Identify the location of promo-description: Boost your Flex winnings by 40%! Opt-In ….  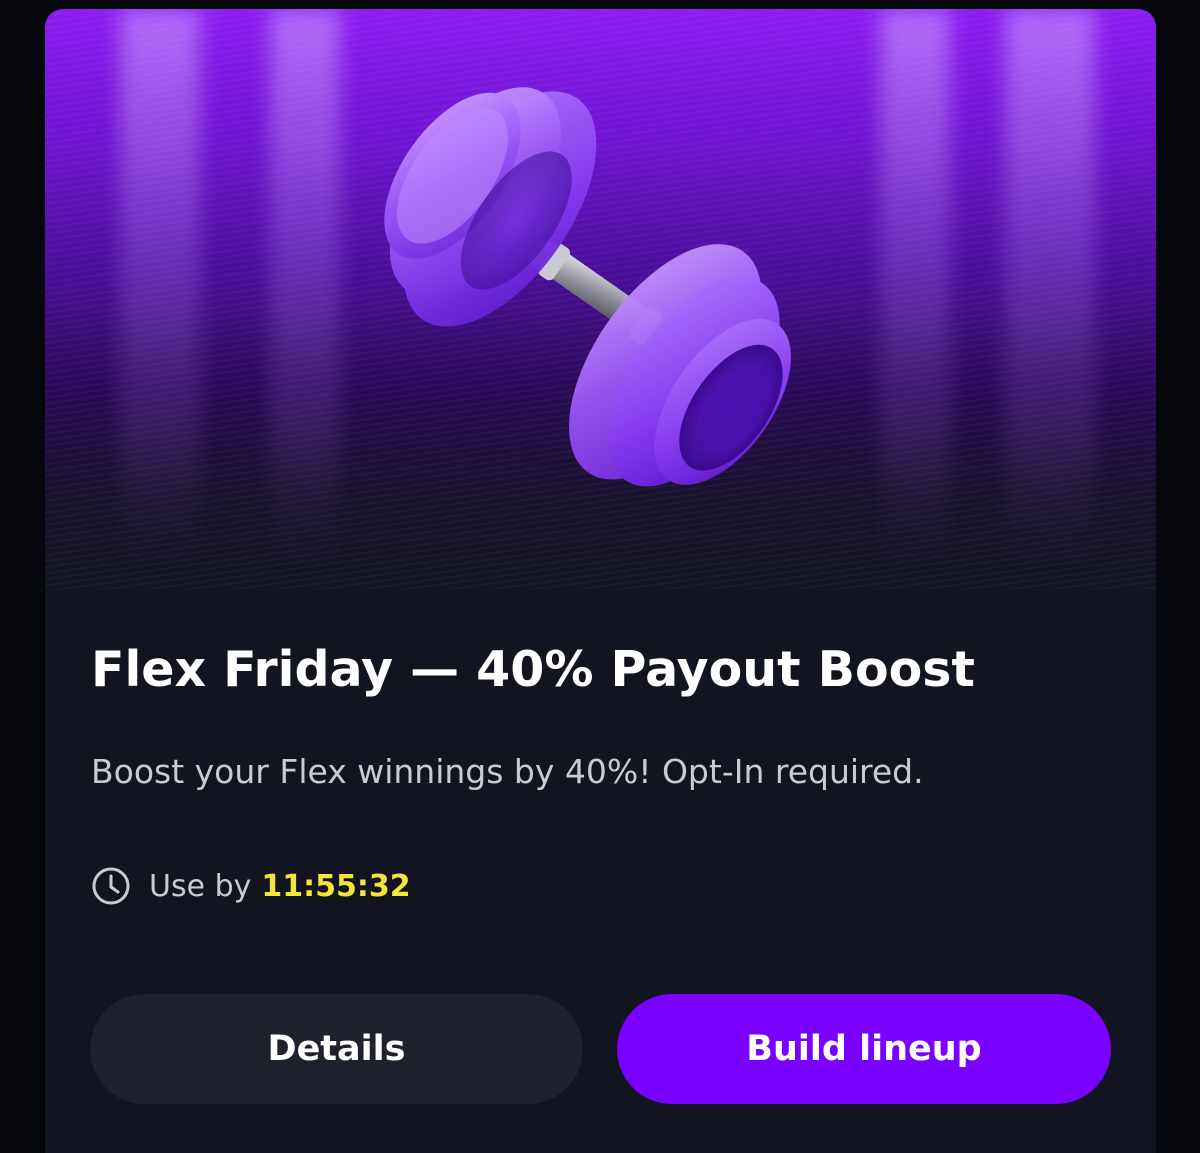
(507, 771).